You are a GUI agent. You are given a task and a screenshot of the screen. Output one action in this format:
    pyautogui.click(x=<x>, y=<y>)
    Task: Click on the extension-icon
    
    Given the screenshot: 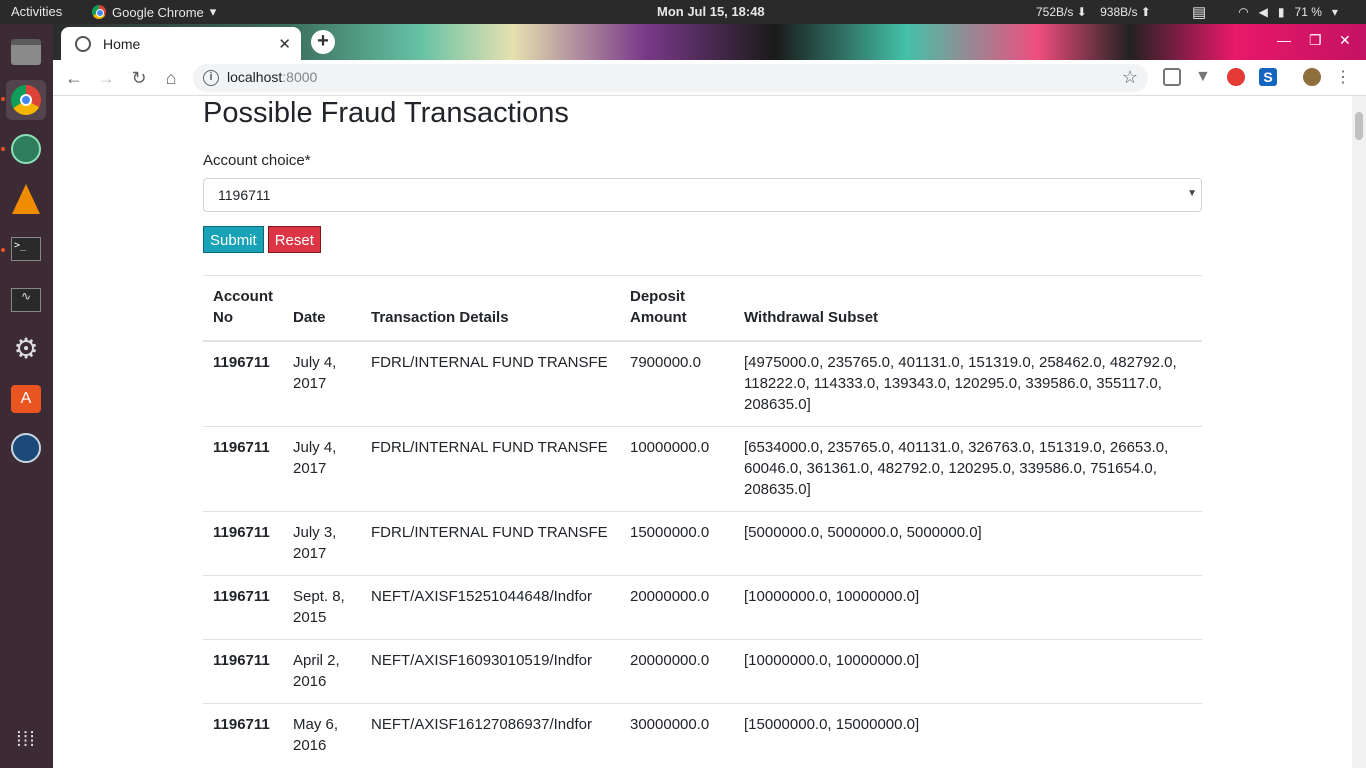 What is the action you would take?
    pyautogui.click(x=1172, y=77)
    